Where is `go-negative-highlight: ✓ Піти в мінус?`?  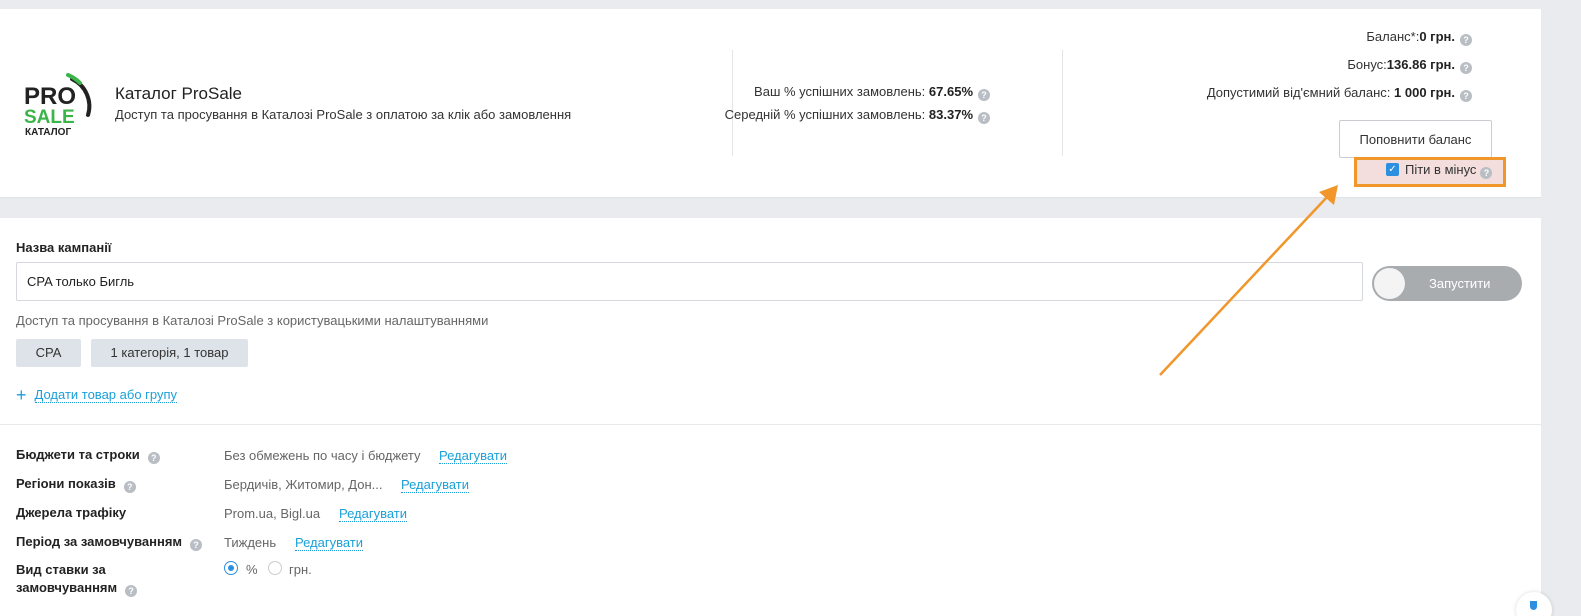
go-negative-highlight: ✓ Піти в мінус? is located at coordinates (1430, 172).